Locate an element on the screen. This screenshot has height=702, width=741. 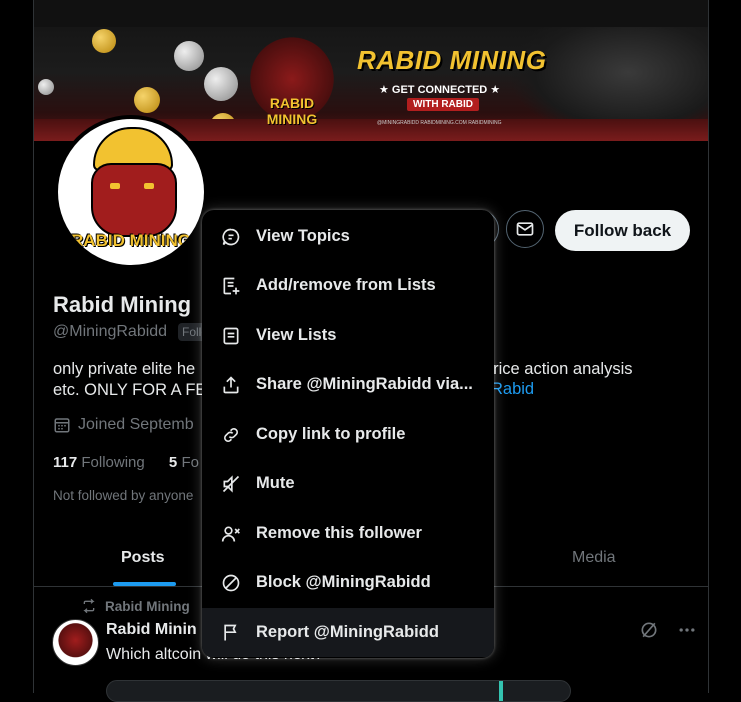
banner-tagline: ★ GET CONNECTED ★ is located at coordinates (440, 90).